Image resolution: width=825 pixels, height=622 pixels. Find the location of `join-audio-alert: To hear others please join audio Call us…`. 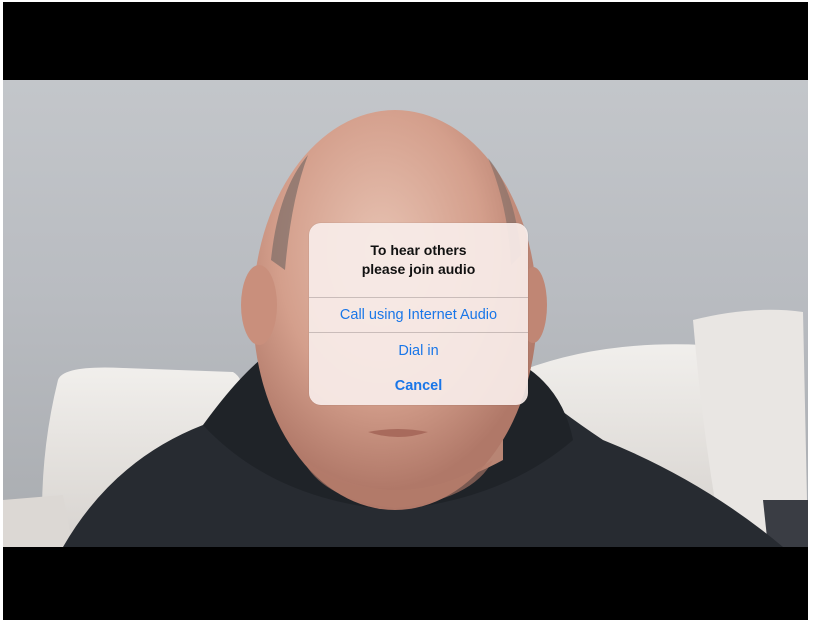

join-audio-alert: To hear others please join audio Call us… is located at coordinates (418, 314).